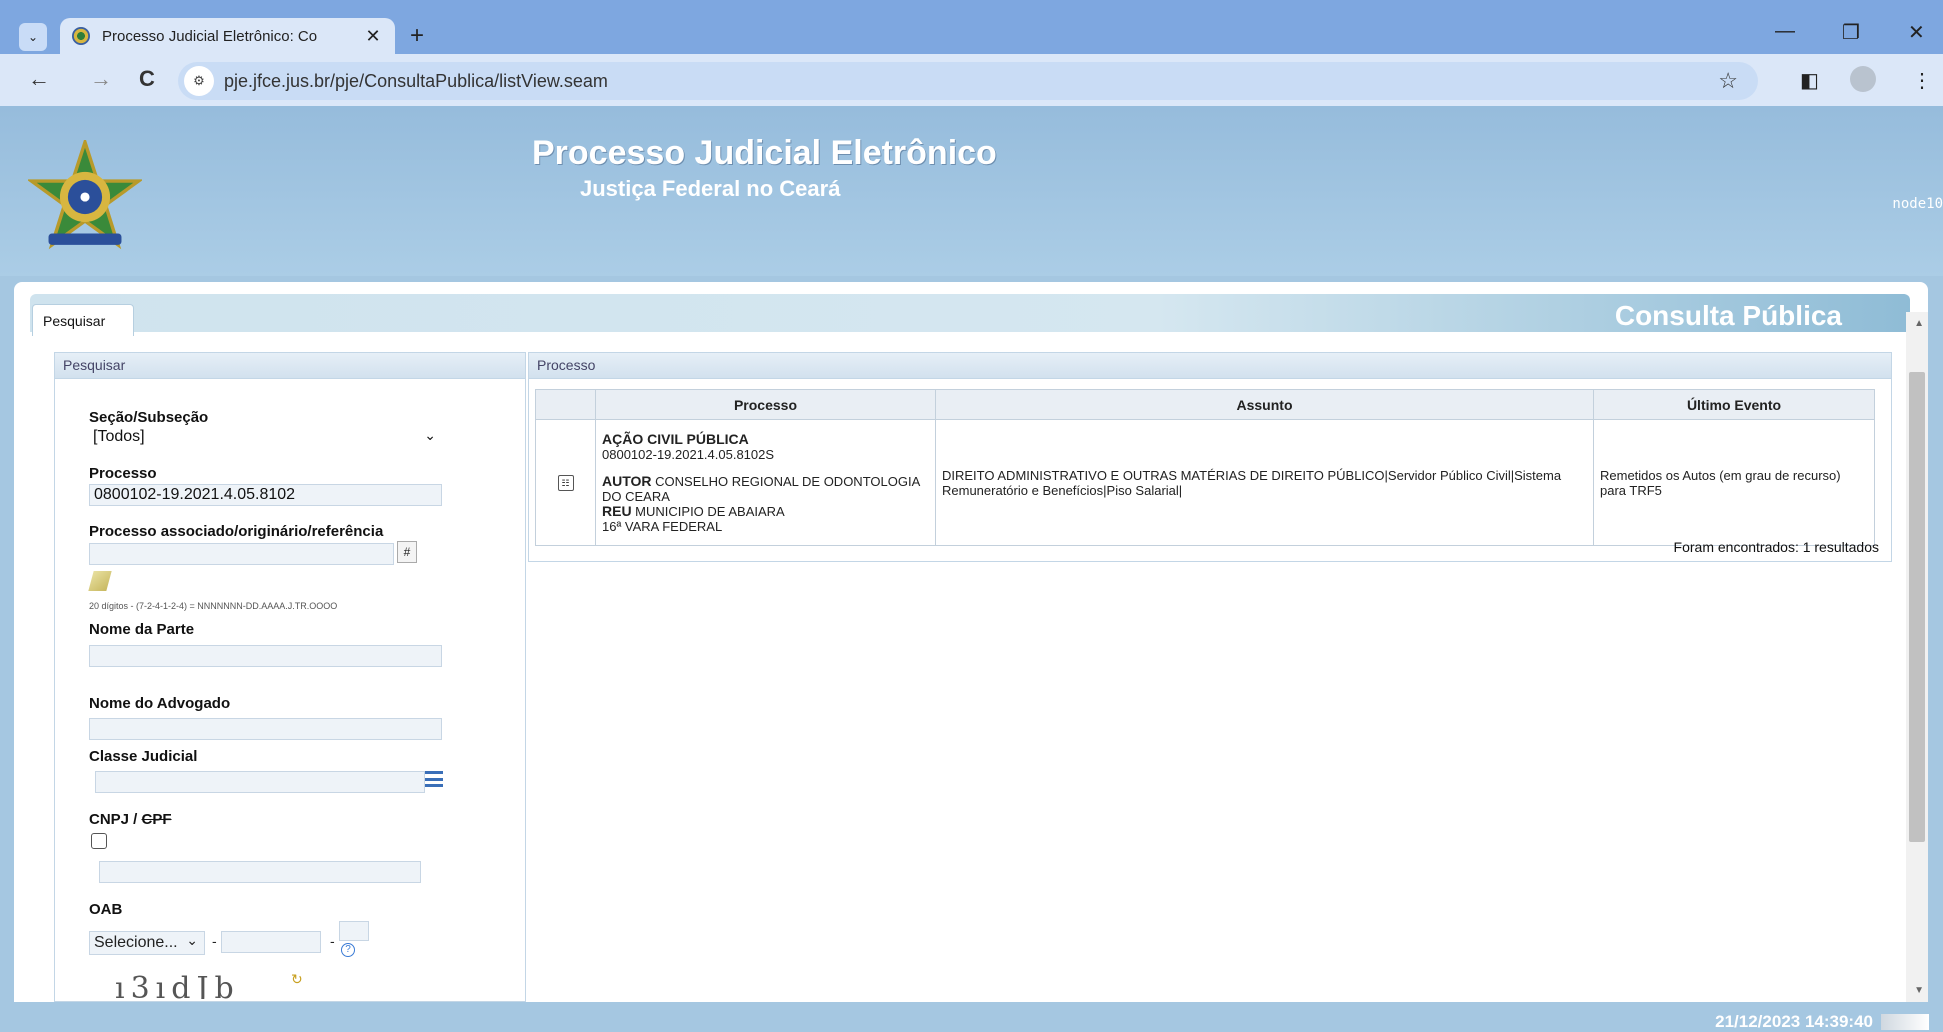 This screenshot has width=1943, height=1032. What do you see at coordinates (662, 526) in the screenshot?
I see `vara-text: 16ª VARA FEDERAL` at bounding box center [662, 526].